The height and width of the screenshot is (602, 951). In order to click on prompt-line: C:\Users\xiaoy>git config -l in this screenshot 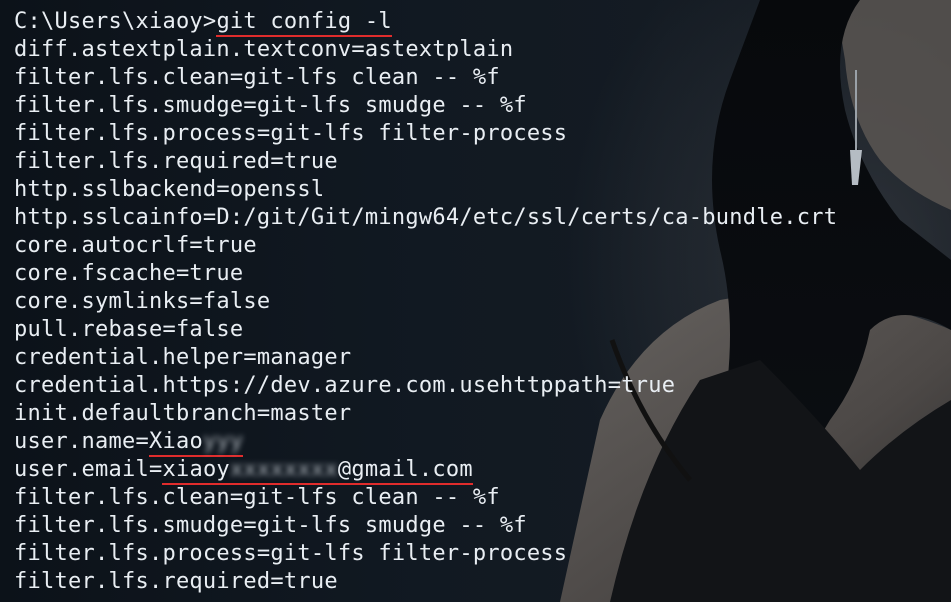, I will do `click(425, 22)`.